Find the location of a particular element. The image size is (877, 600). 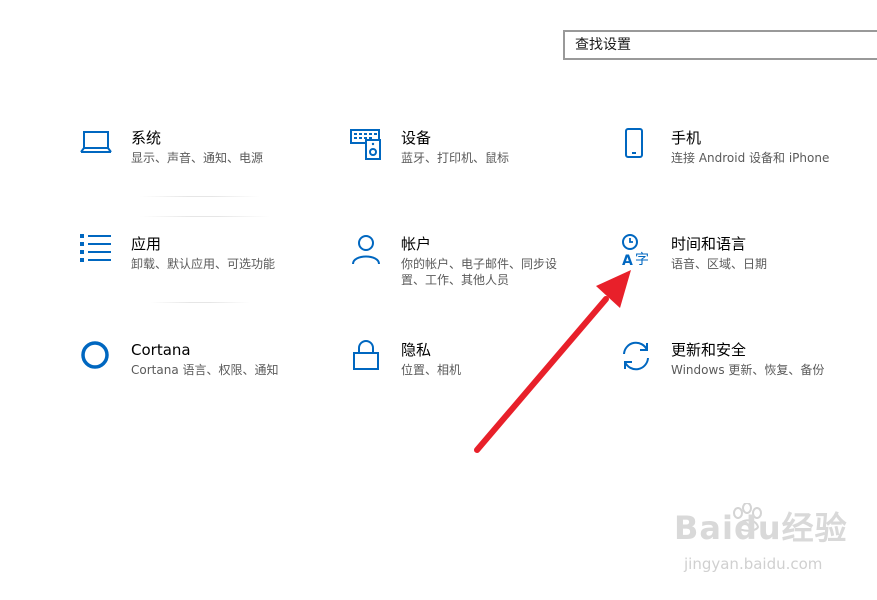

keyboard-speaker-icon is located at coordinates (365, 144).